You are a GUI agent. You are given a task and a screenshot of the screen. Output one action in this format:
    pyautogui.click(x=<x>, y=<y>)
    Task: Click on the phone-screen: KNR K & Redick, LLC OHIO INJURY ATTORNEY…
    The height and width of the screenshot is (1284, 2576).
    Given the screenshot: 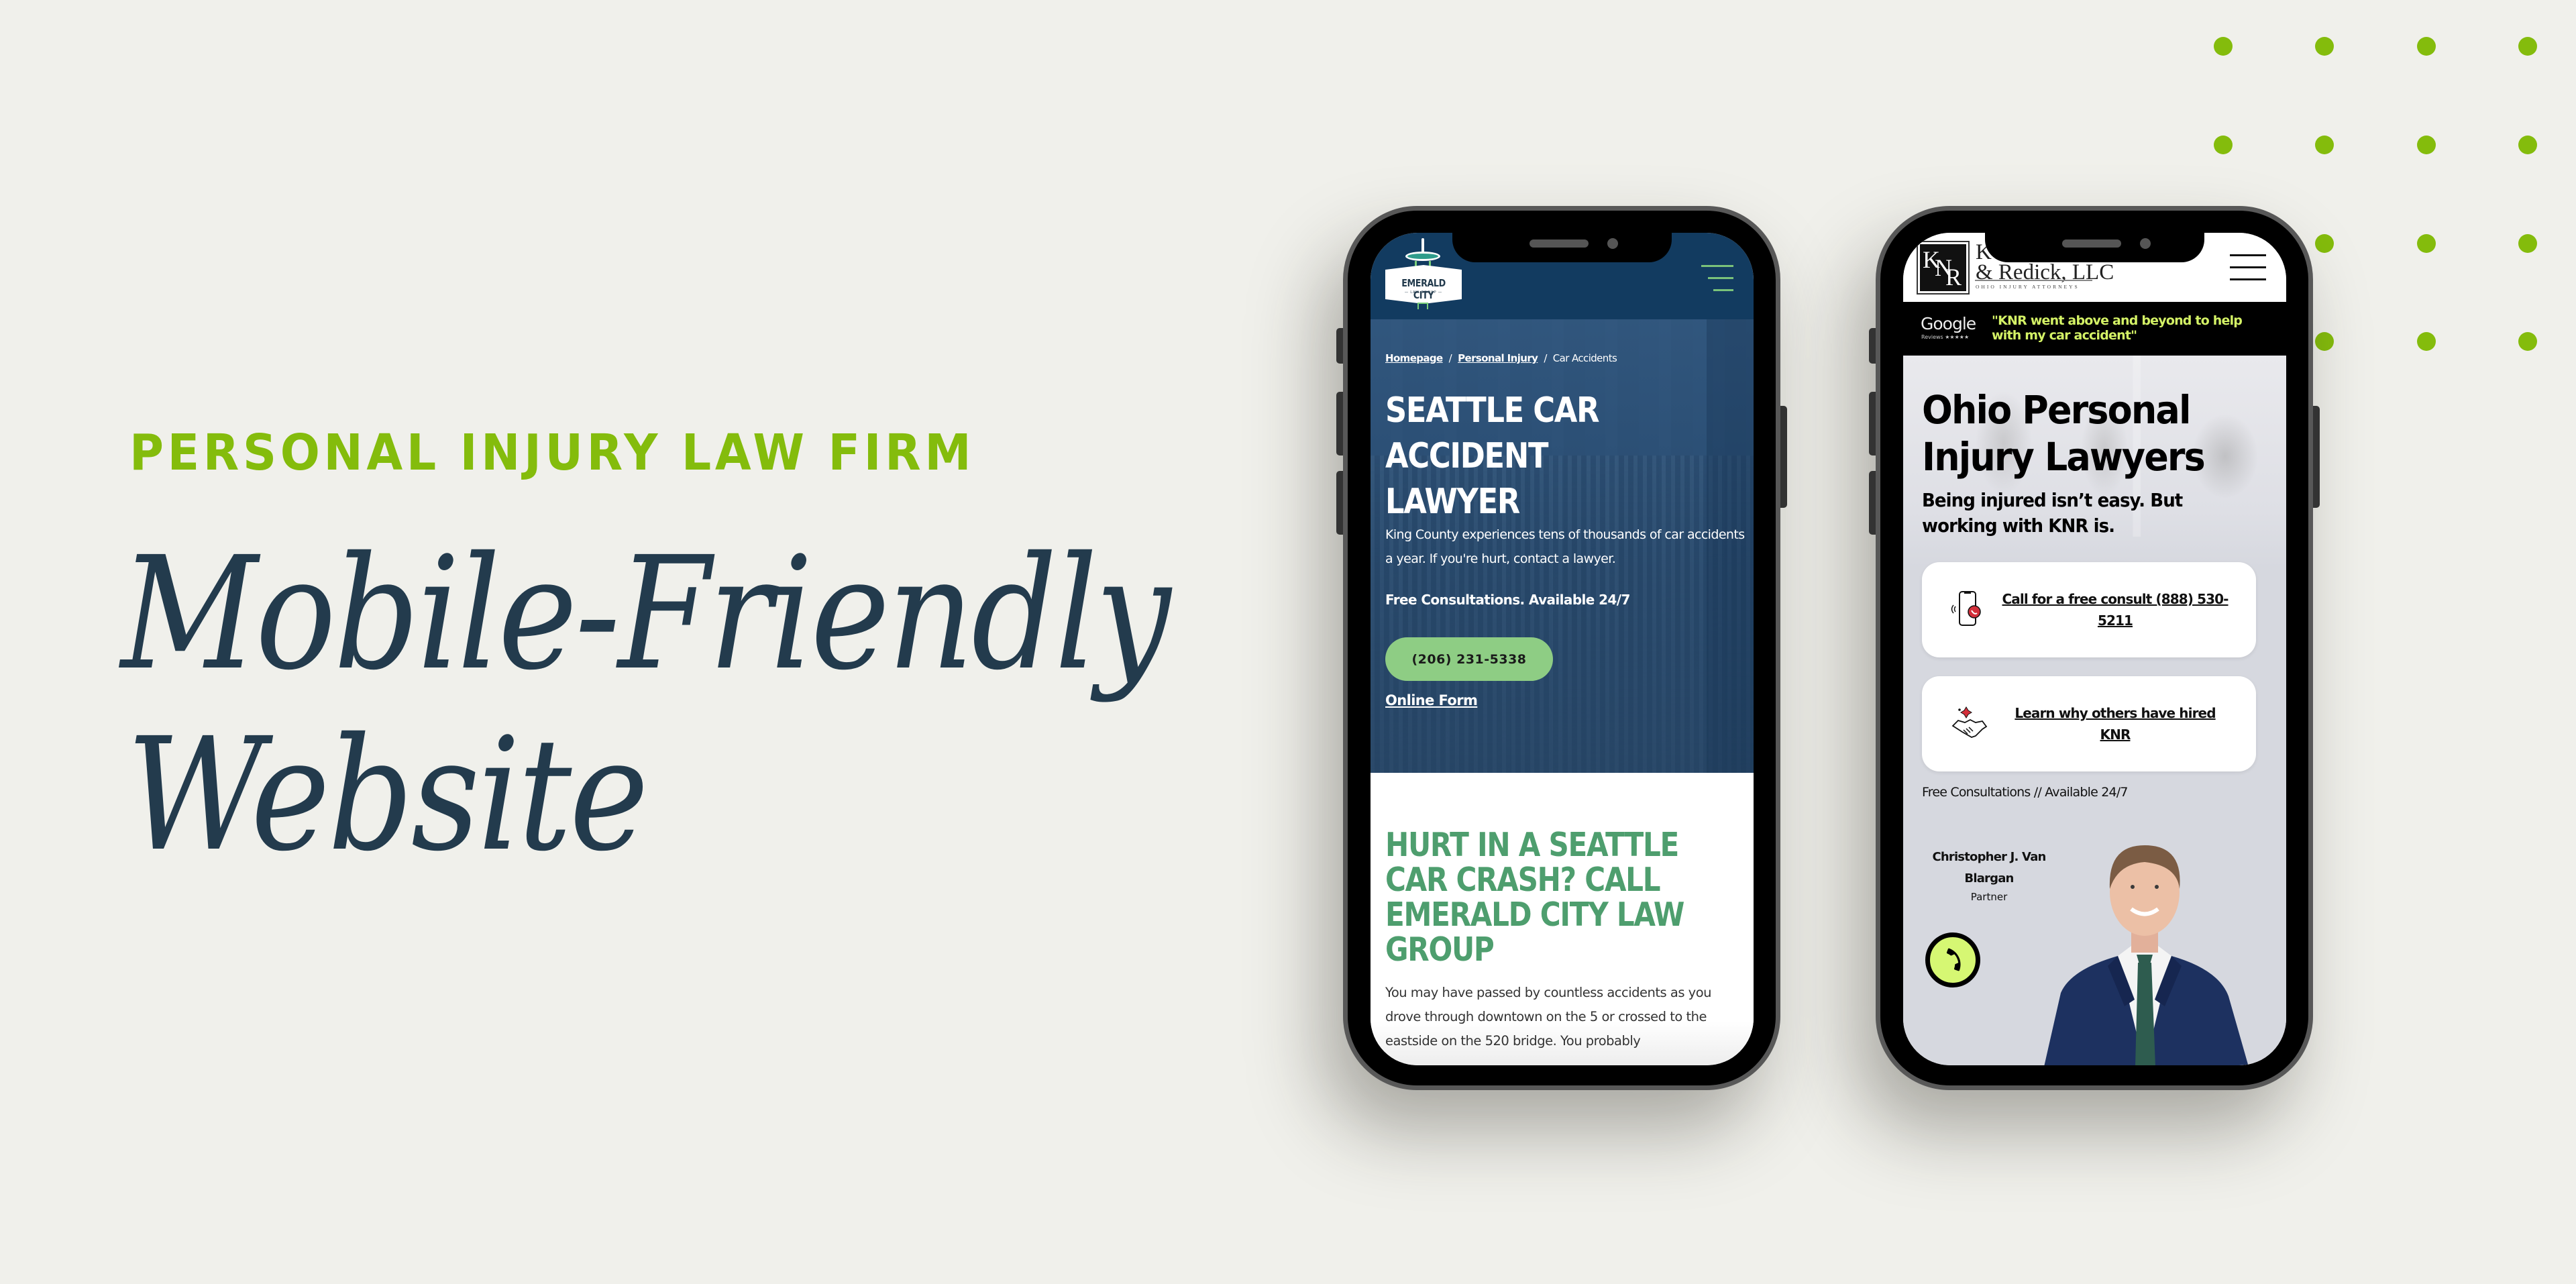 What is the action you would take?
    pyautogui.click(x=2094, y=649)
    